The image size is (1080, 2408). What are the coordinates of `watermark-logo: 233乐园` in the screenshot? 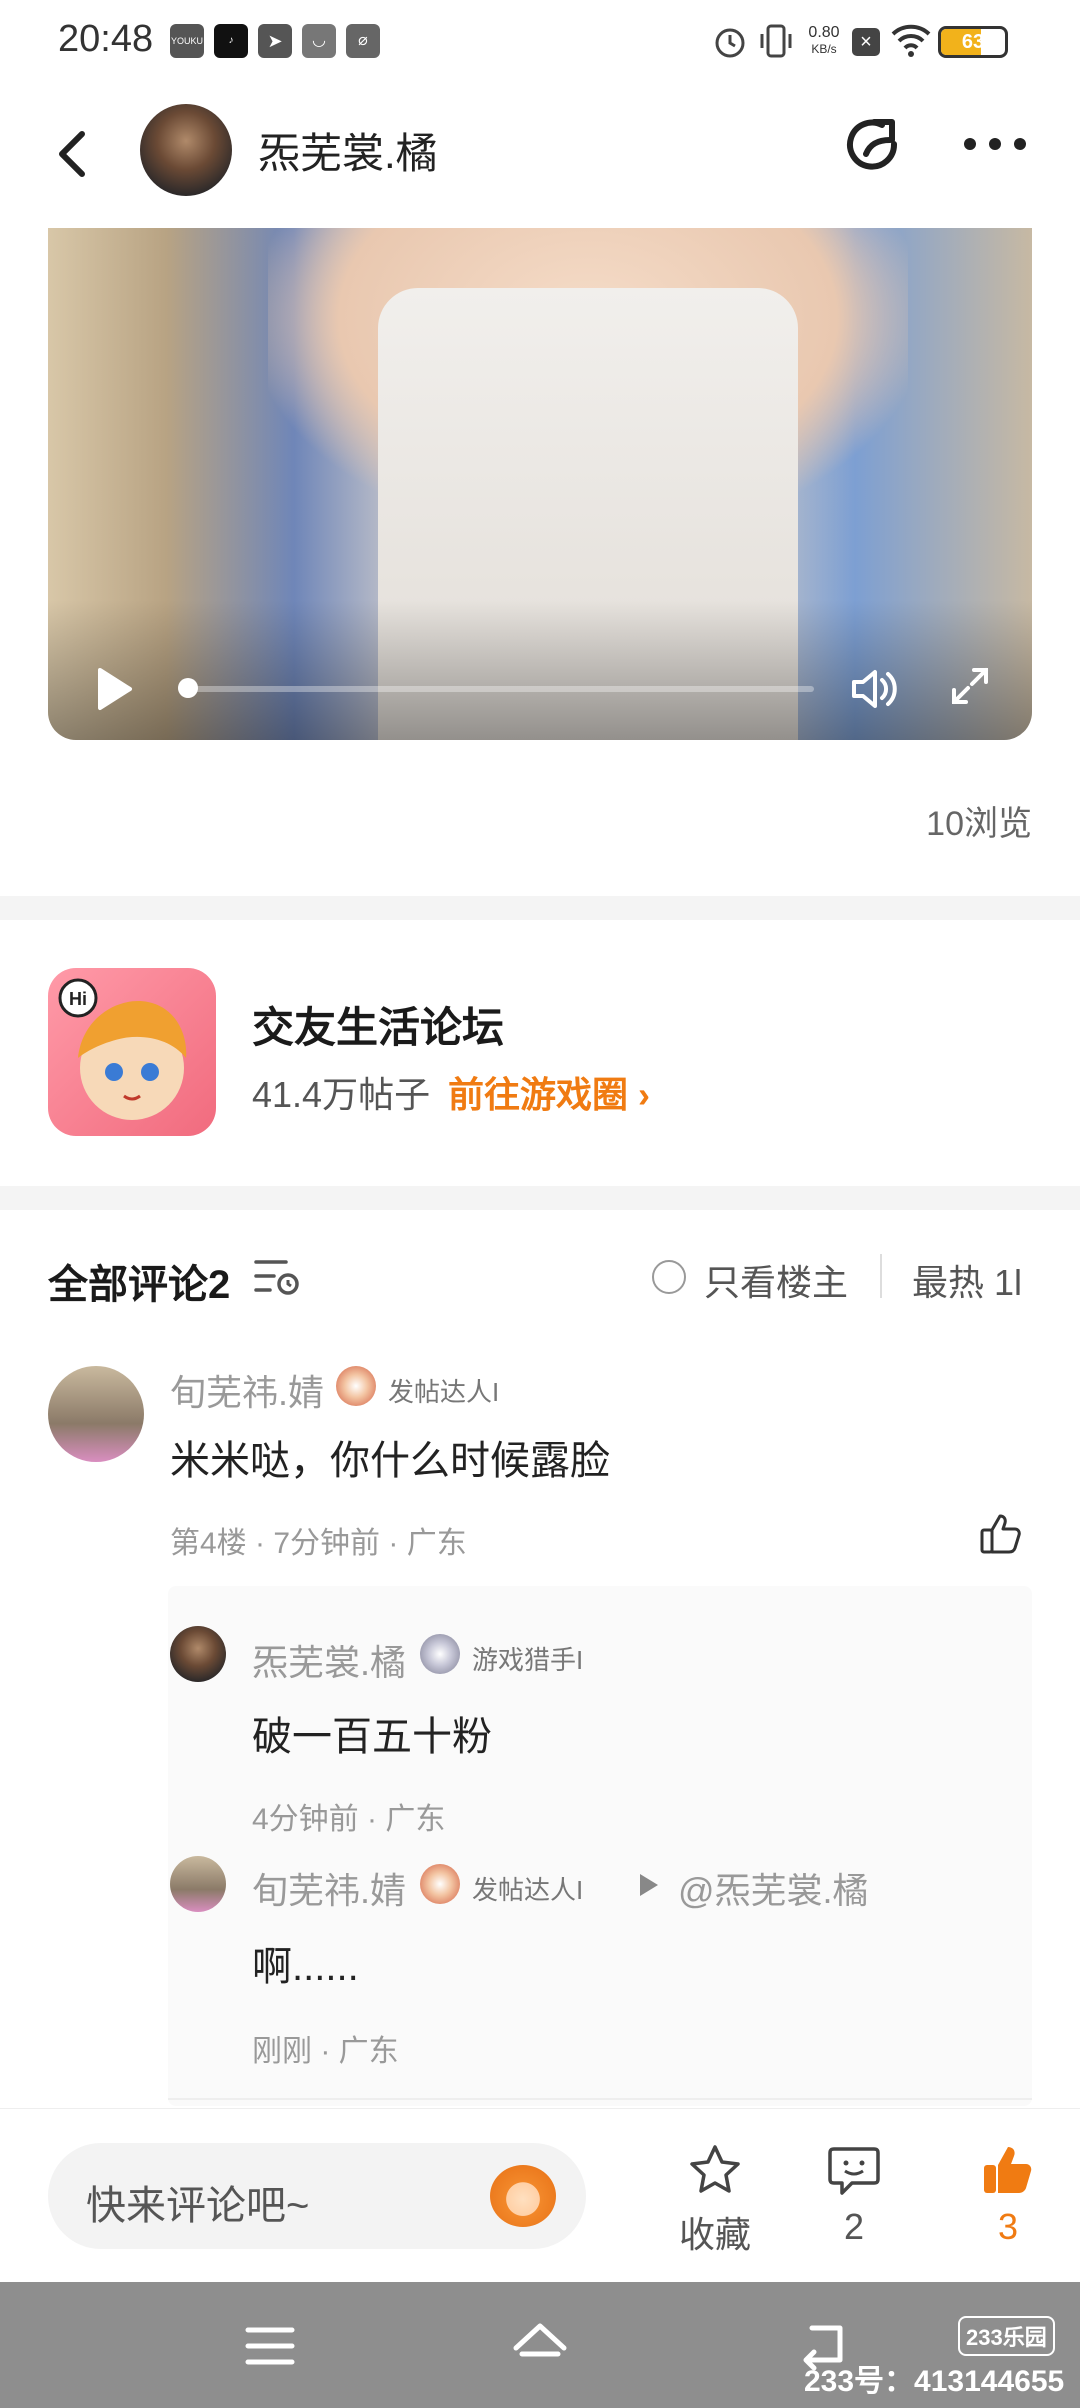 It's located at (1006, 2336).